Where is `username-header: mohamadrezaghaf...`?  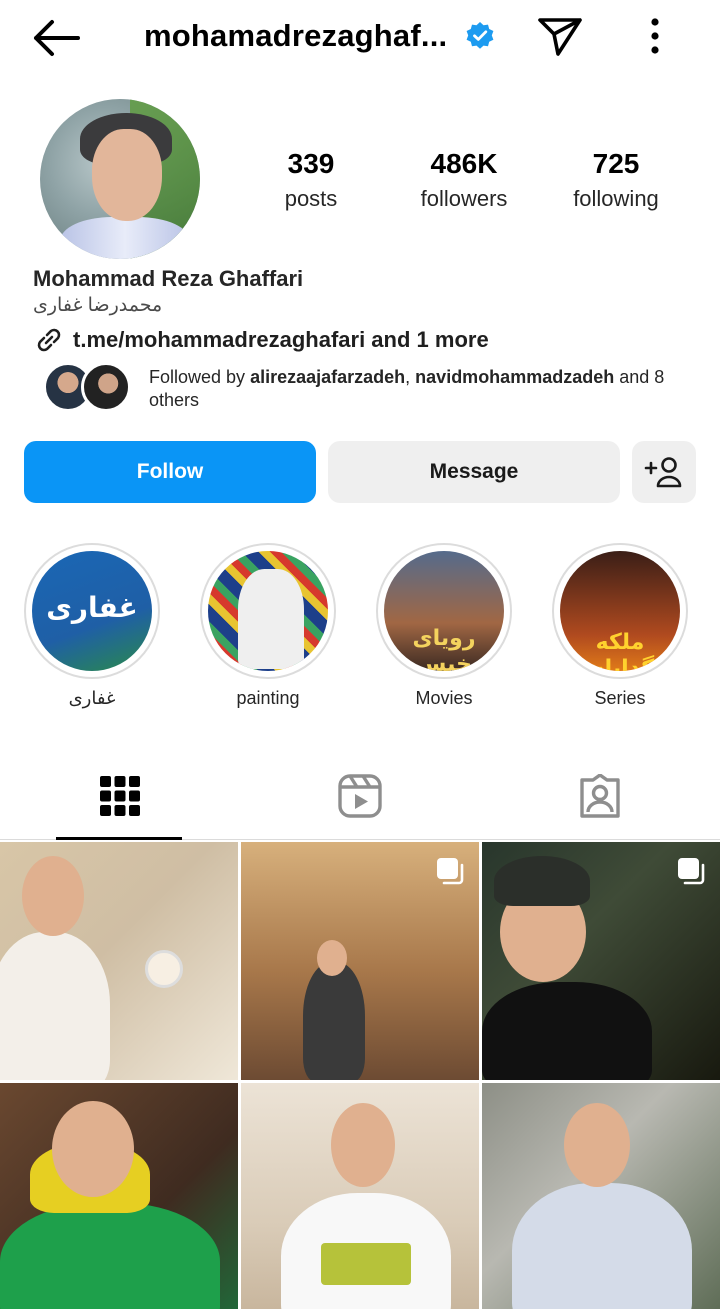 username-header: mohamadrezaghaf... is located at coordinates (319, 36).